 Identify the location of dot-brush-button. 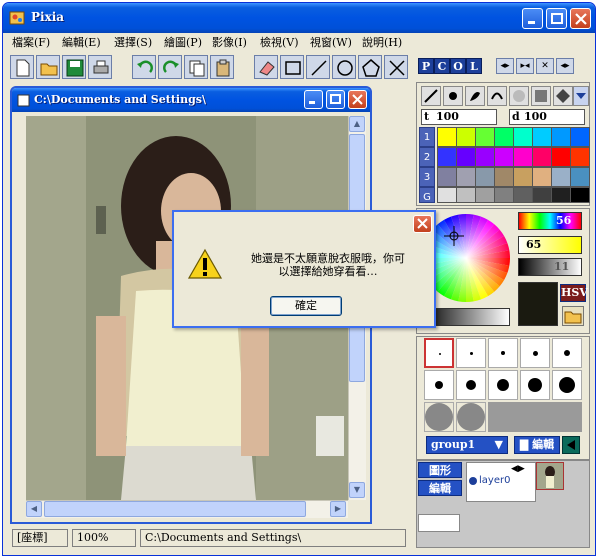
(453, 96).